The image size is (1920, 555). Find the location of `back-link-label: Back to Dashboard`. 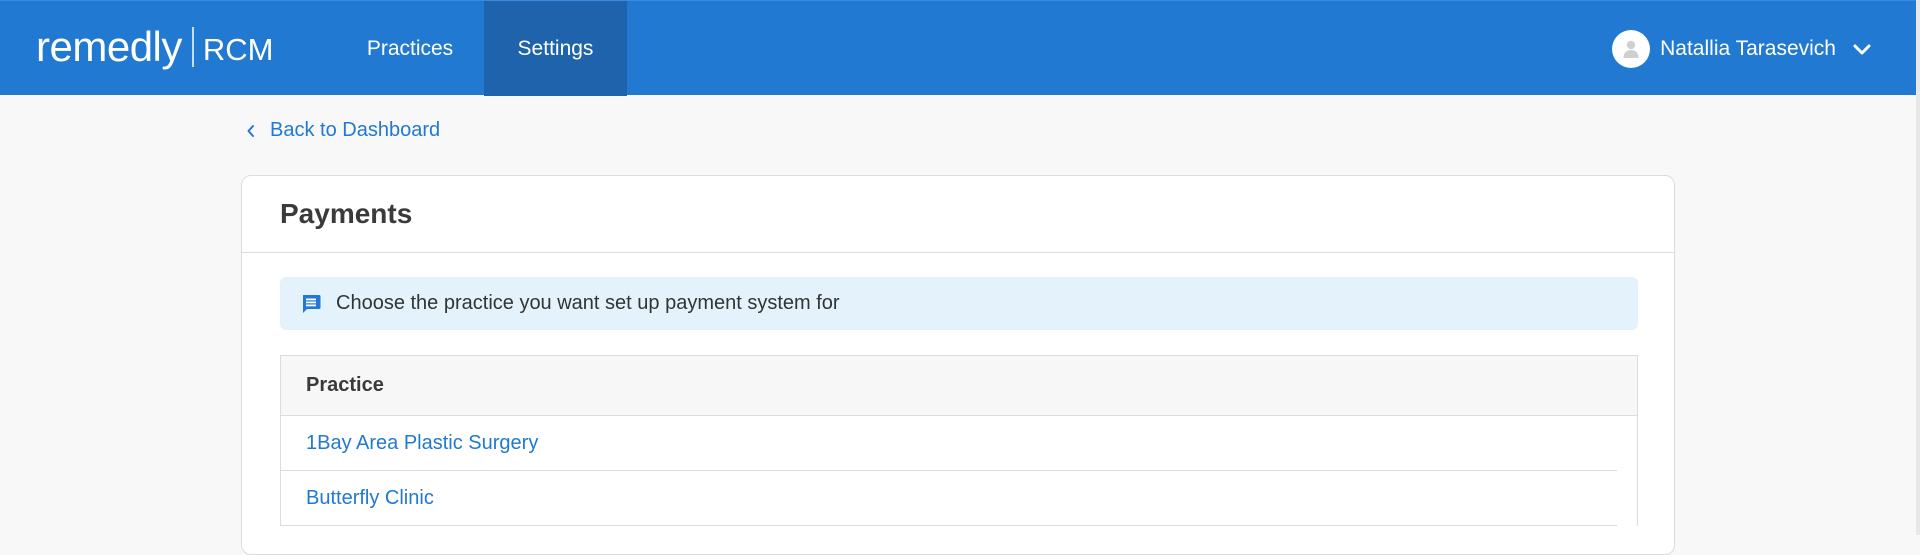

back-link-label: Back to Dashboard is located at coordinates (355, 130).